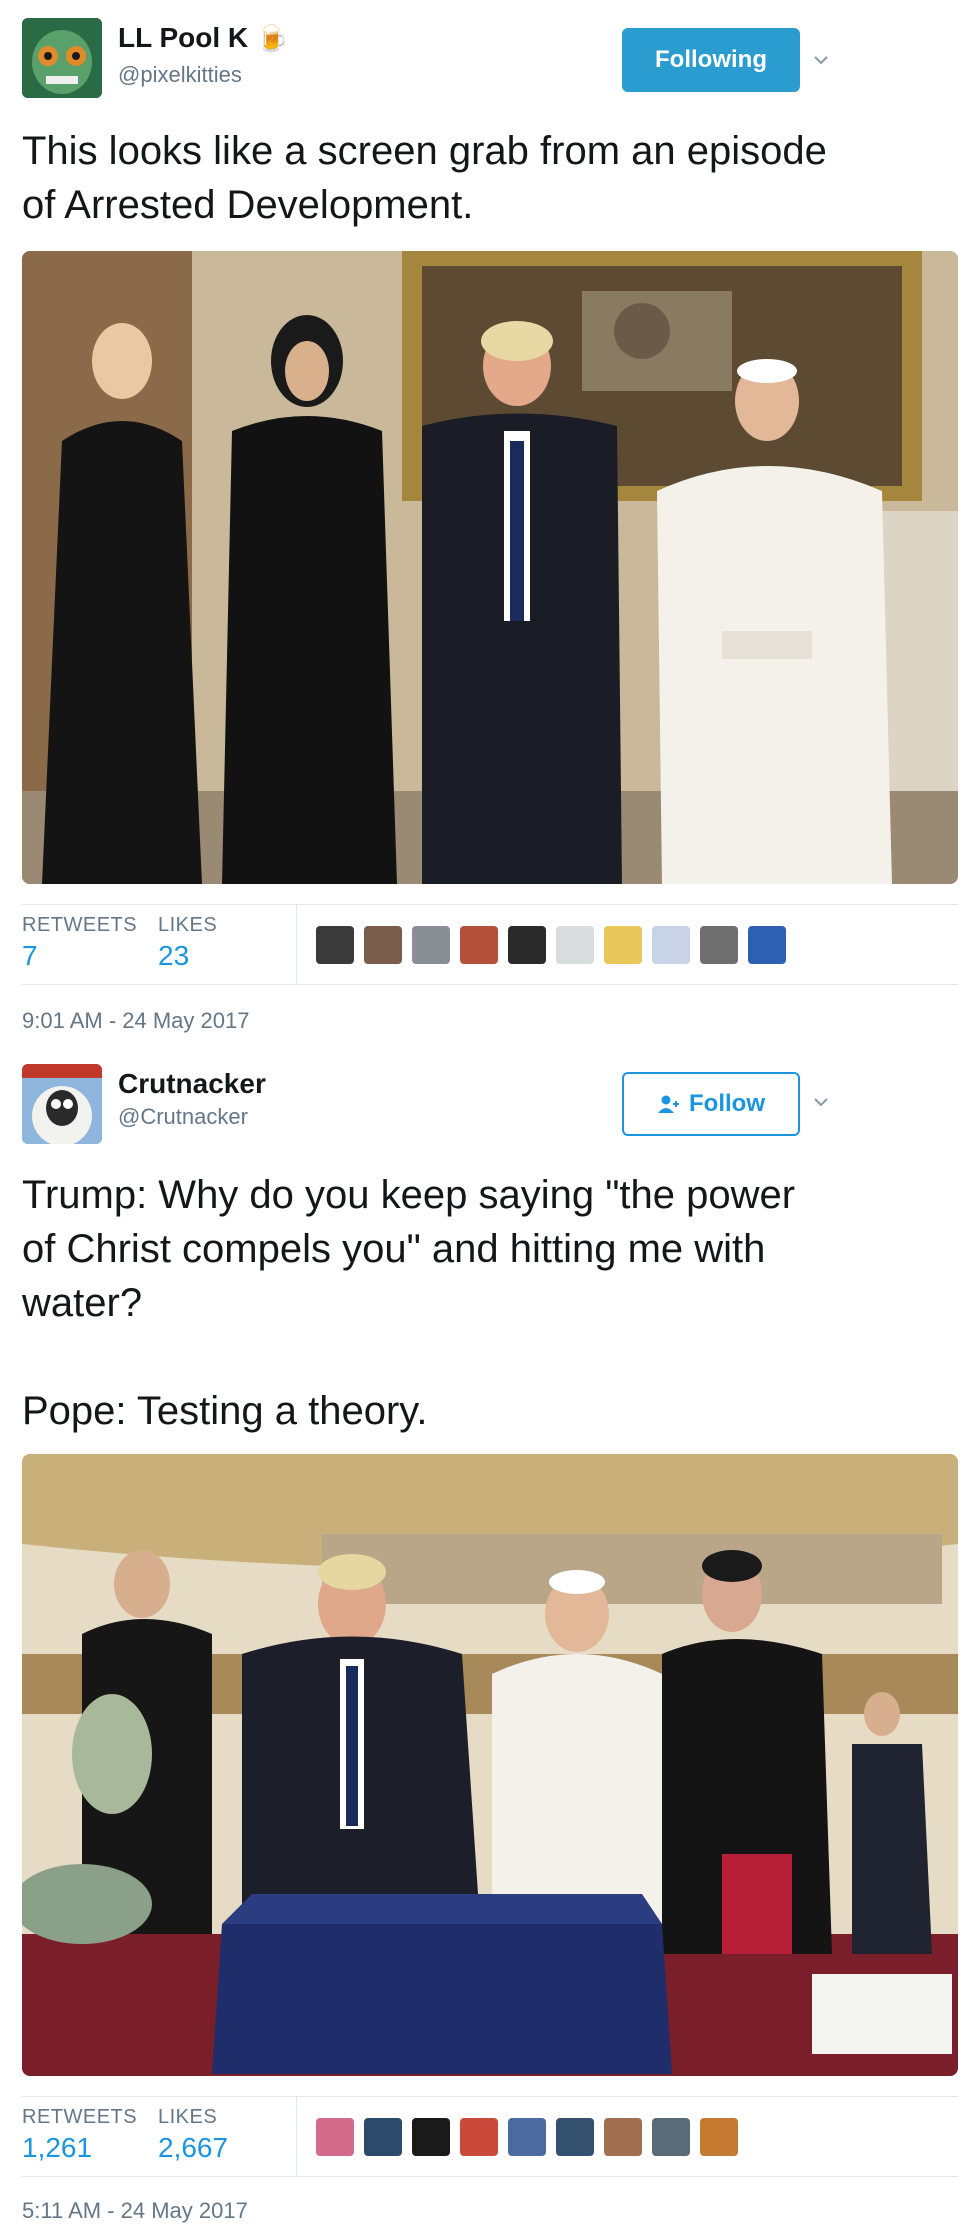 Image resolution: width=980 pixels, height=2239 pixels. I want to click on user-handle: @Crutnacker, so click(183, 1117).